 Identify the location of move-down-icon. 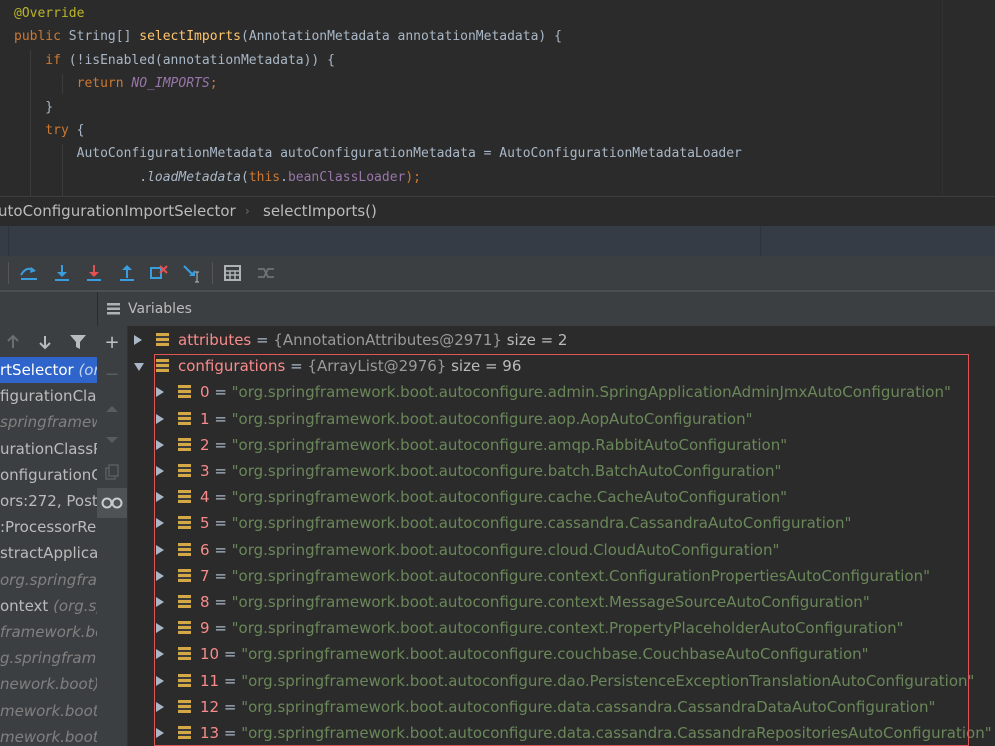
(112, 440).